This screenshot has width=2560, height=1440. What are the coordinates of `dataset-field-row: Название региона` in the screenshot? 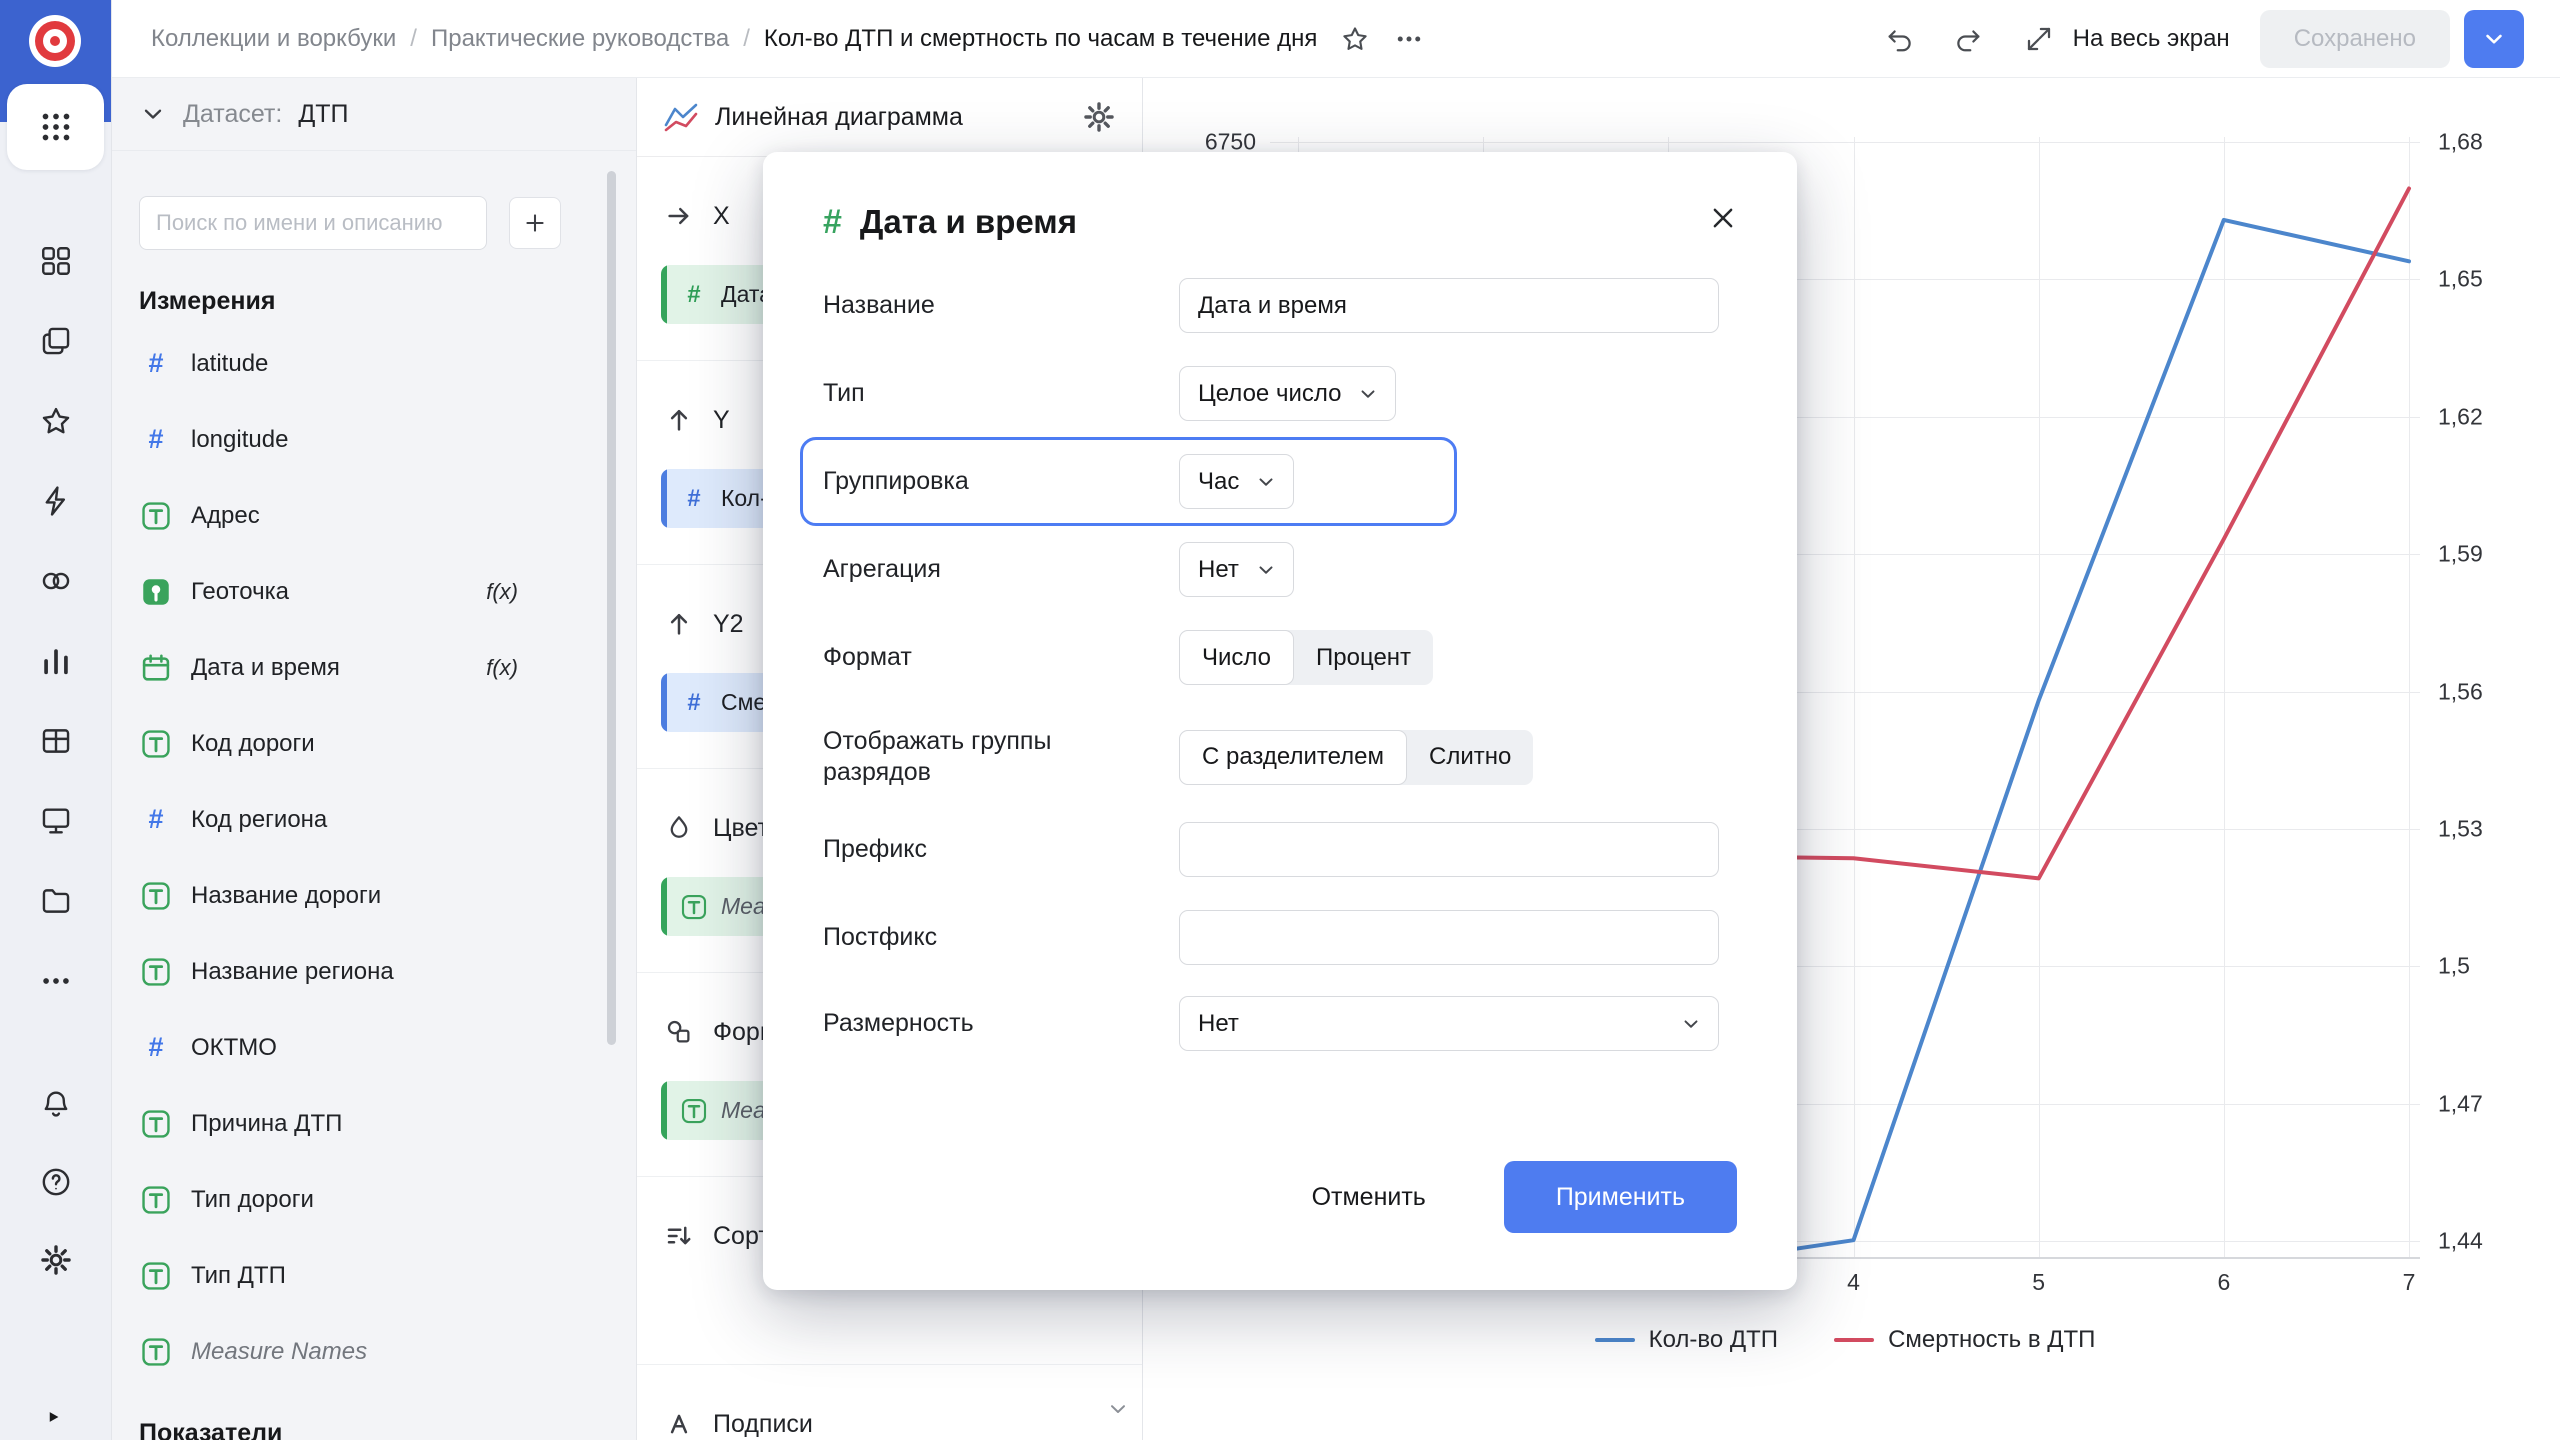 It's located at (373, 972).